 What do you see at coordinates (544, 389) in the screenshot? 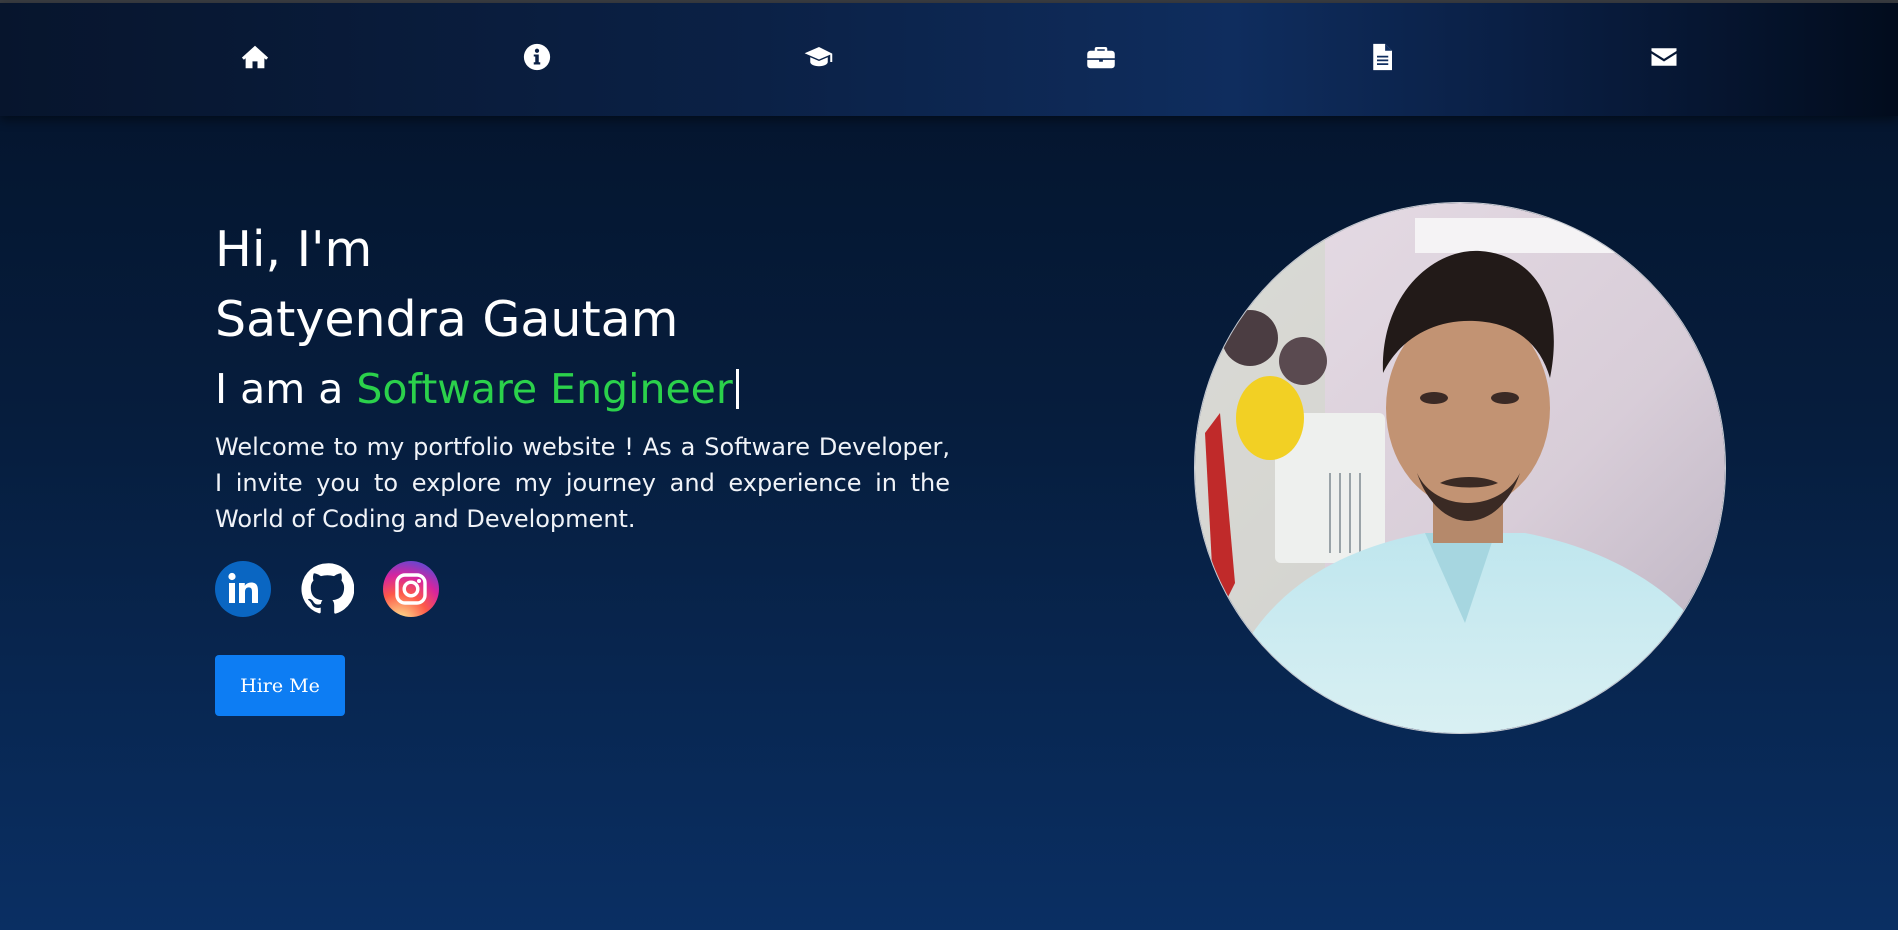
I see `role-highlight: Software Engineer` at bounding box center [544, 389].